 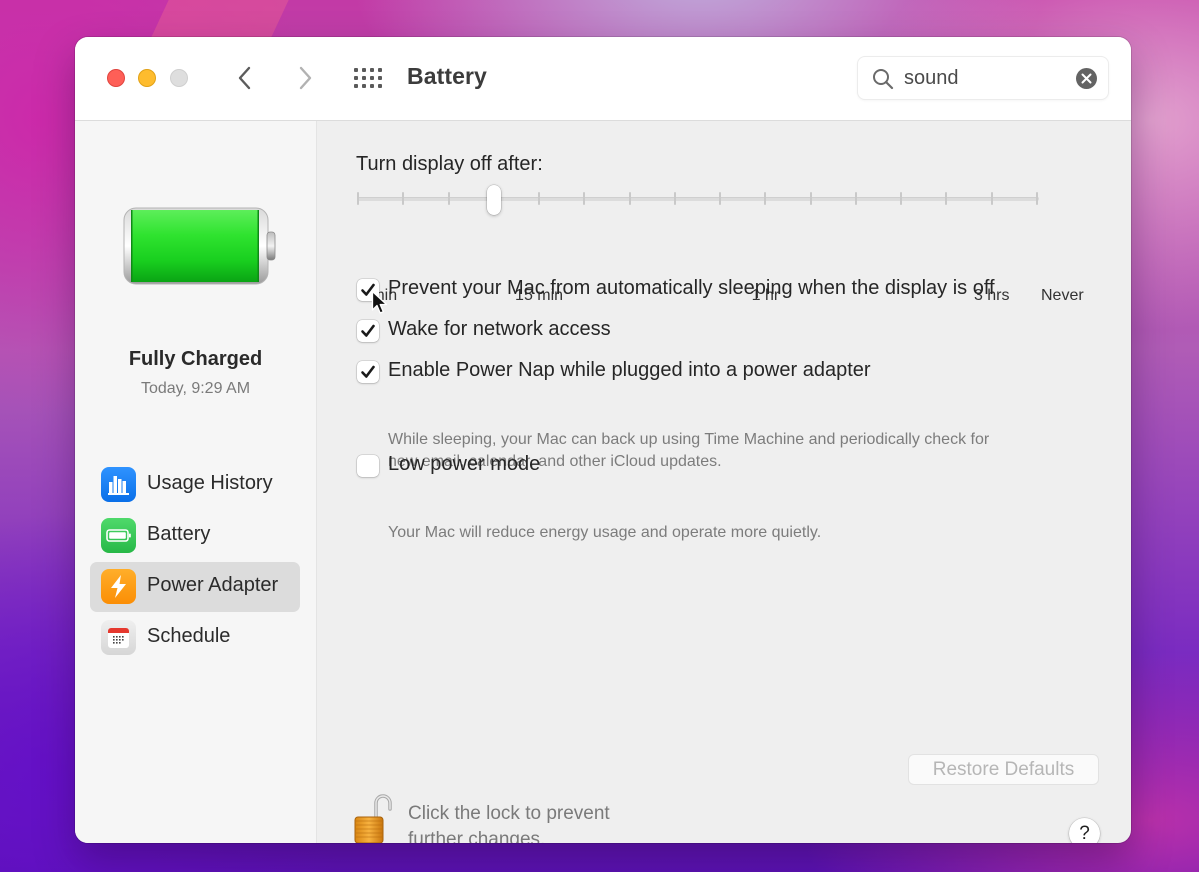 What do you see at coordinates (698, 199) in the screenshot?
I see `slider-track` at bounding box center [698, 199].